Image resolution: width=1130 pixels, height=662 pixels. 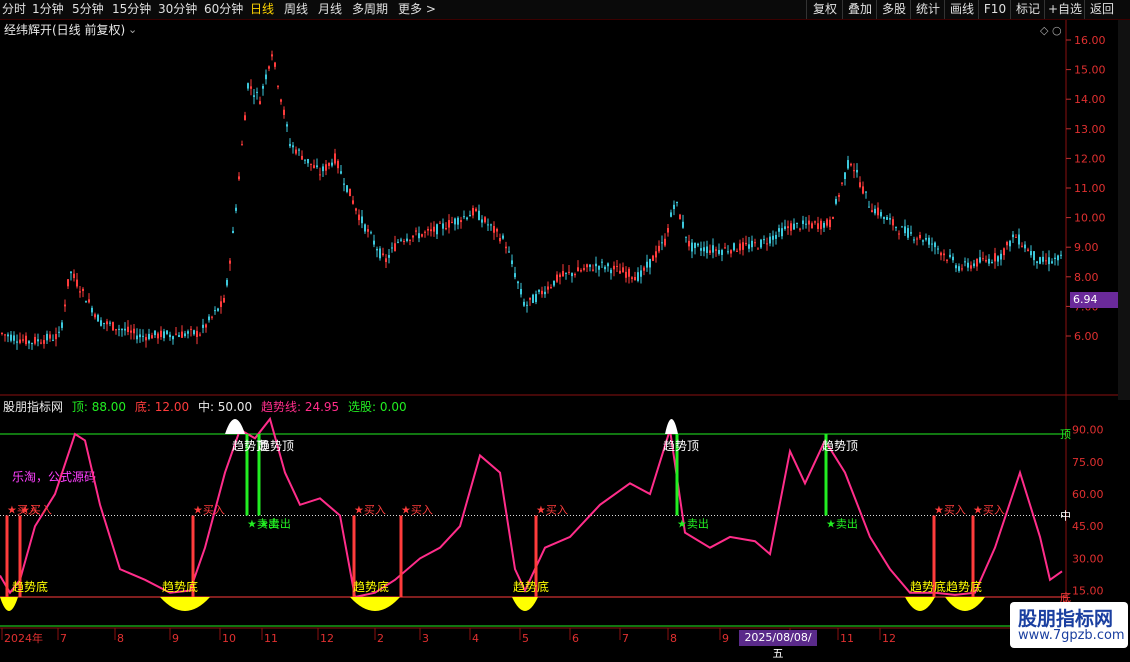 What do you see at coordinates (225, 407) in the screenshot?
I see `indicator-mid-value: 中: 50.00` at bounding box center [225, 407].